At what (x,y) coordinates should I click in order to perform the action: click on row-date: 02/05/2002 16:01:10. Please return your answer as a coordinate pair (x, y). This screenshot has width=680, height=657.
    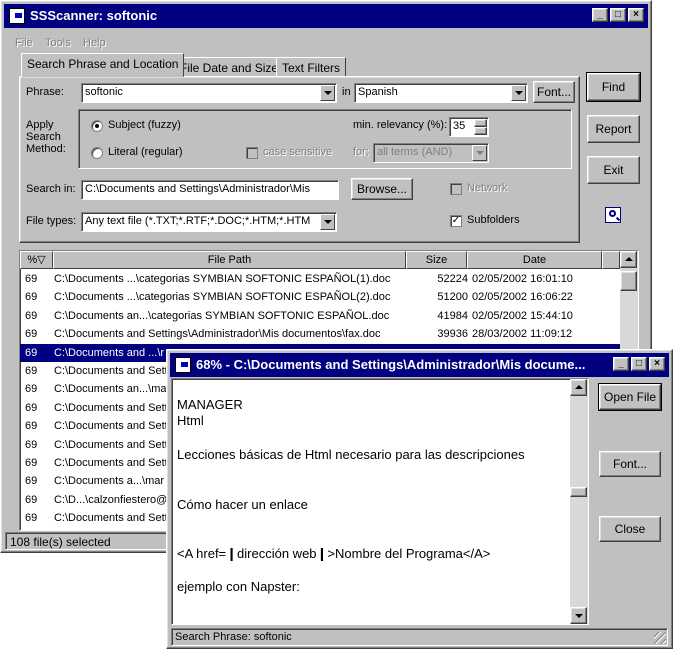
    Looking at the image, I should click on (522, 279).